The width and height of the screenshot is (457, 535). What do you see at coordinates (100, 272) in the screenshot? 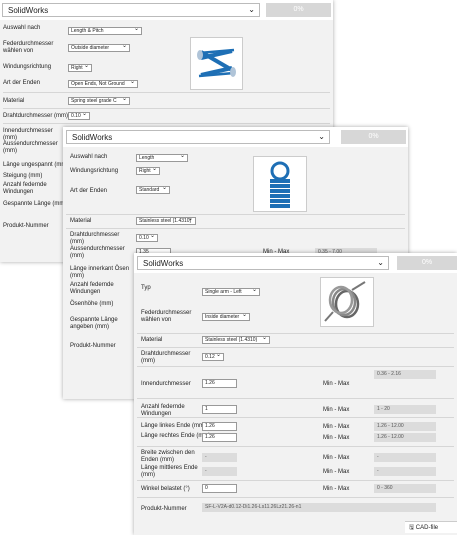
I see `laenge-innerkant-label: Länge innerkant Ösen (mm)` at bounding box center [100, 272].